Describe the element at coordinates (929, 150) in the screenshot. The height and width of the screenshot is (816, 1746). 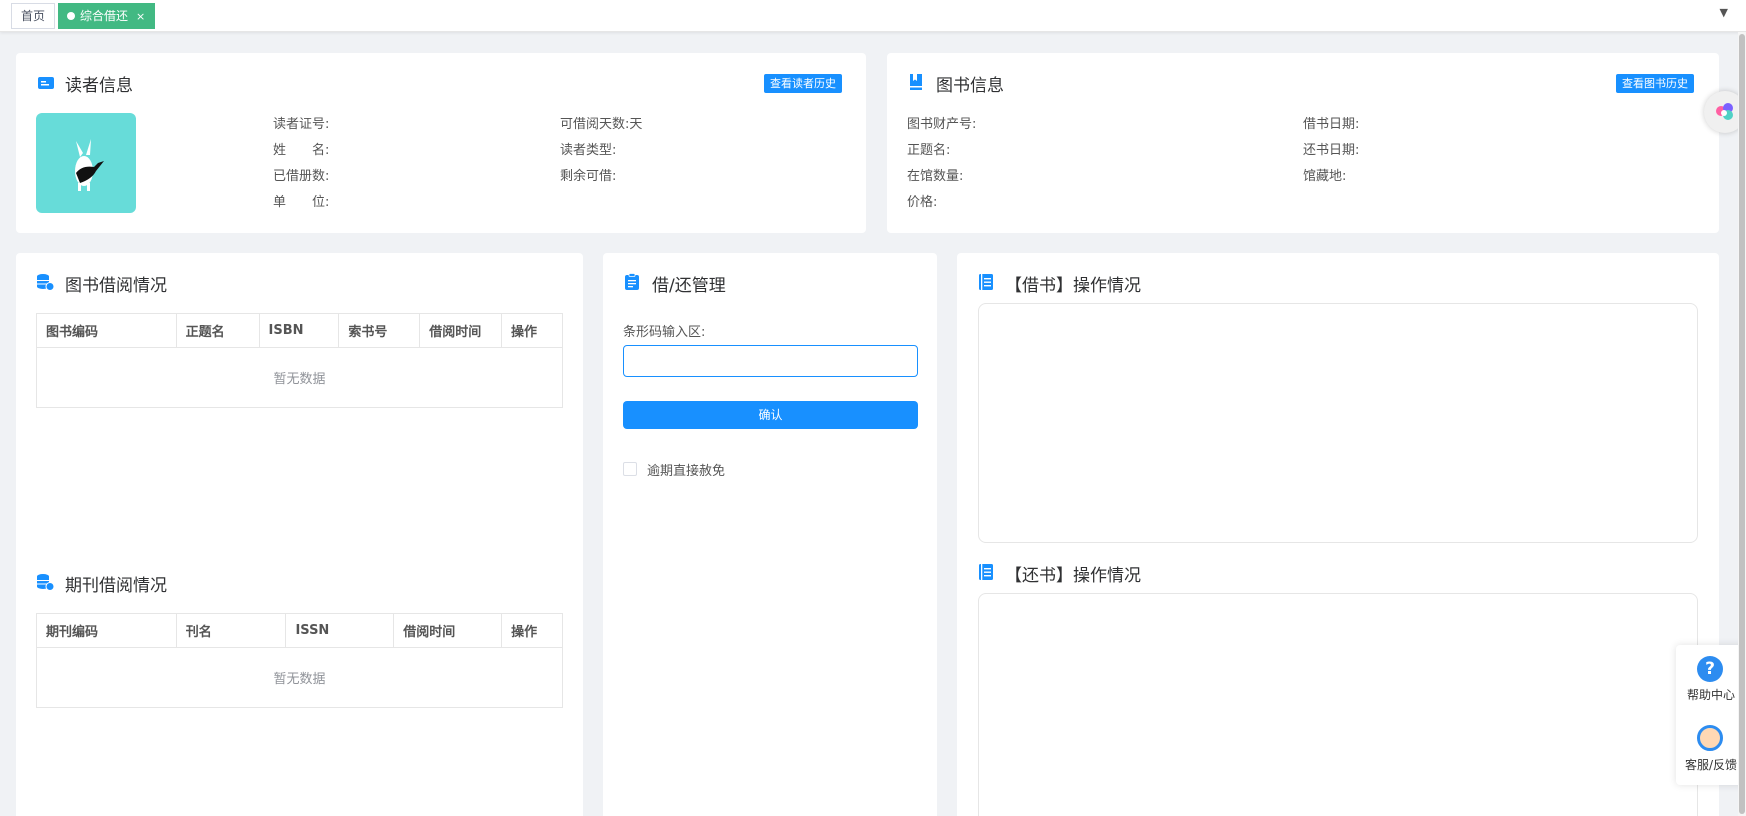
I see `book-main-title: 正题名:` at that location.